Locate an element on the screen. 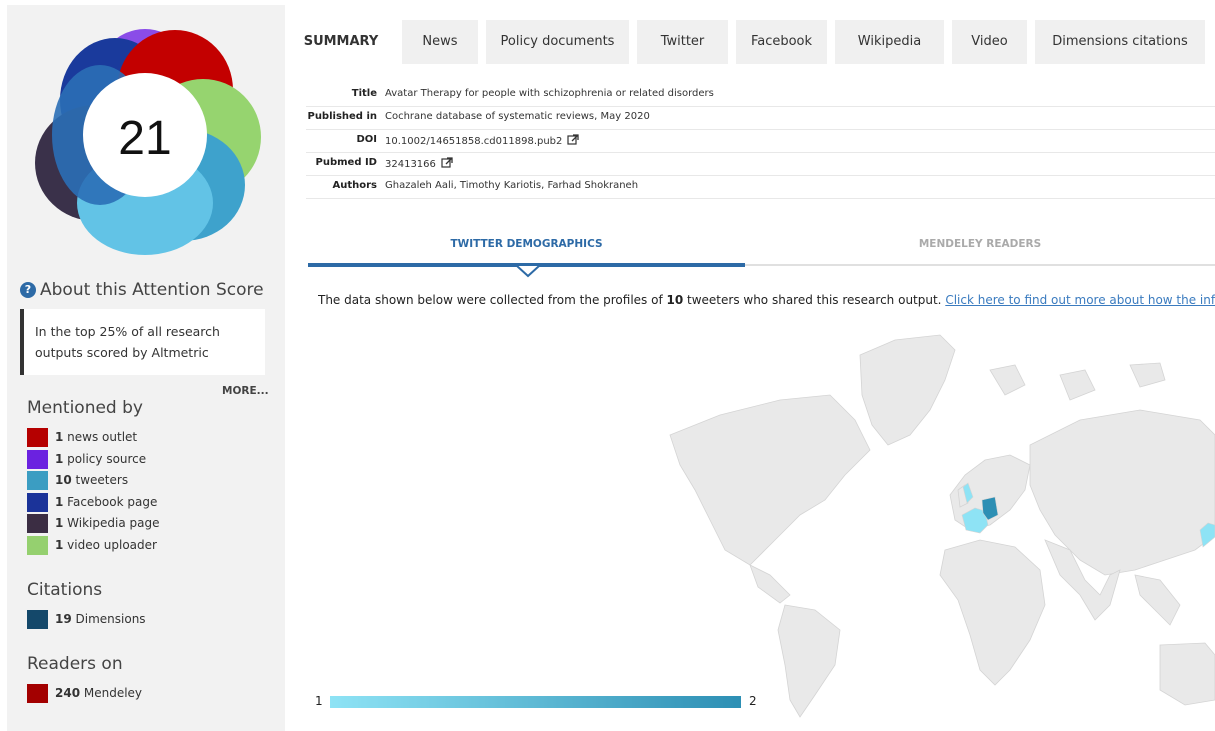 The image size is (1215, 731). tab-policy-documents: Policy documents is located at coordinates (557, 42).